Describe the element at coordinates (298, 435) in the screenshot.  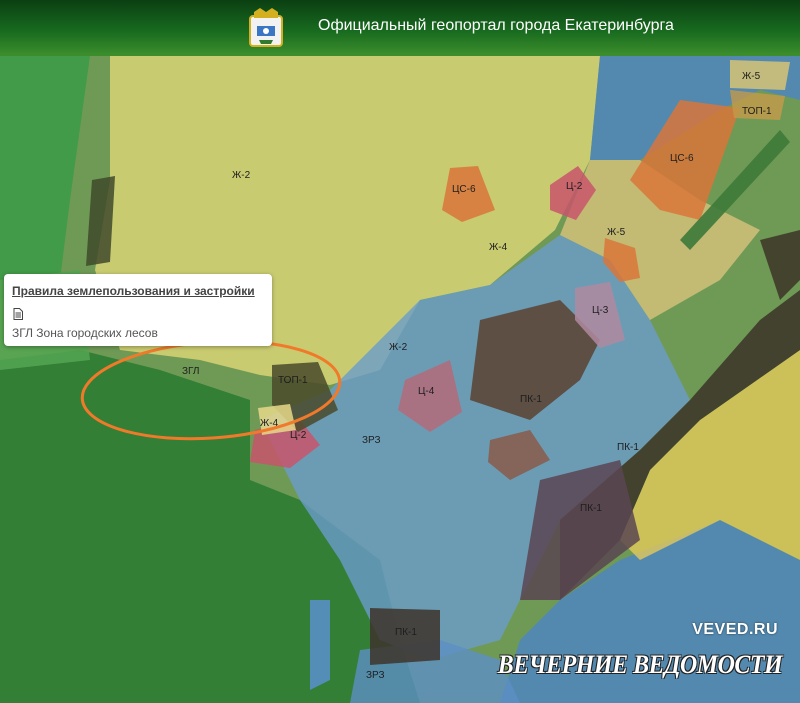
I see `label-c2-b: Ц-2` at that location.